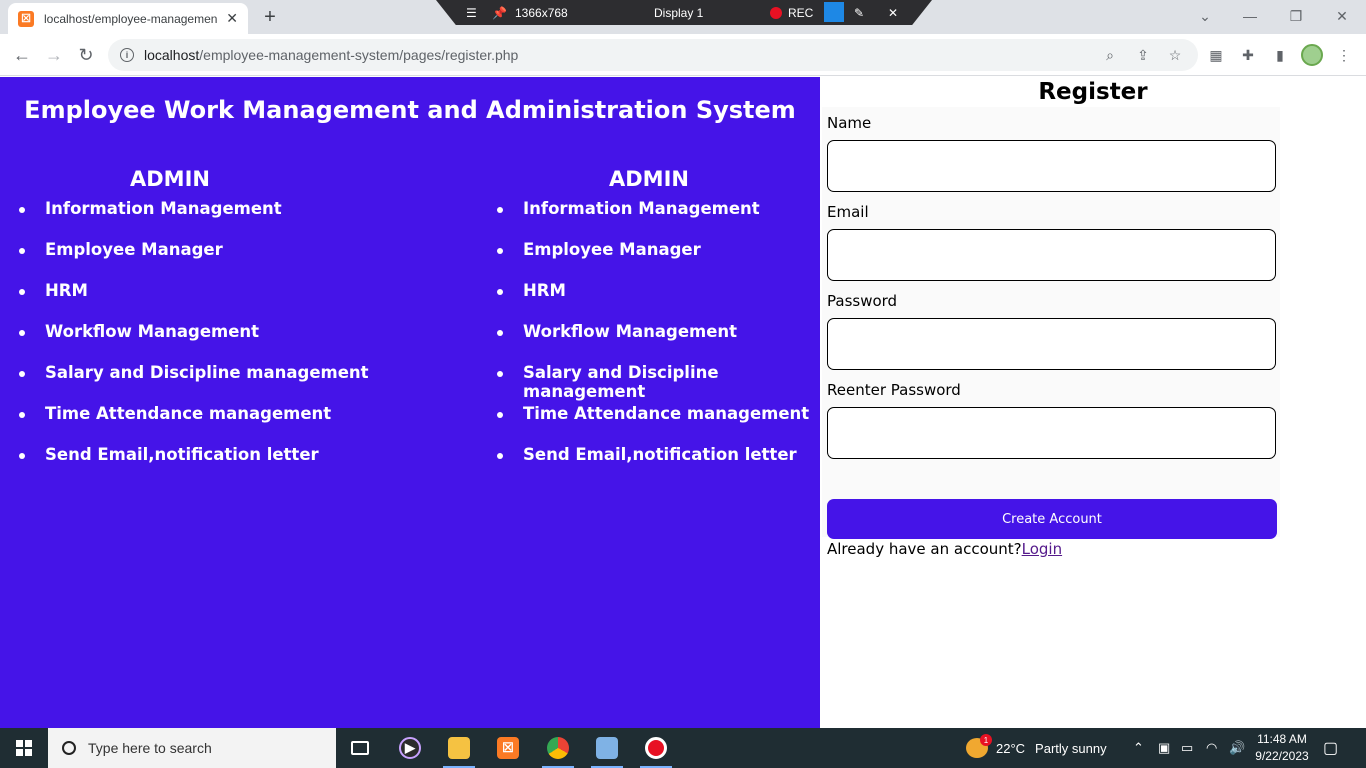 This screenshot has width=1366, height=768. Describe the element at coordinates (172, 55) in the screenshot. I see `url-host: localhost` at that location.